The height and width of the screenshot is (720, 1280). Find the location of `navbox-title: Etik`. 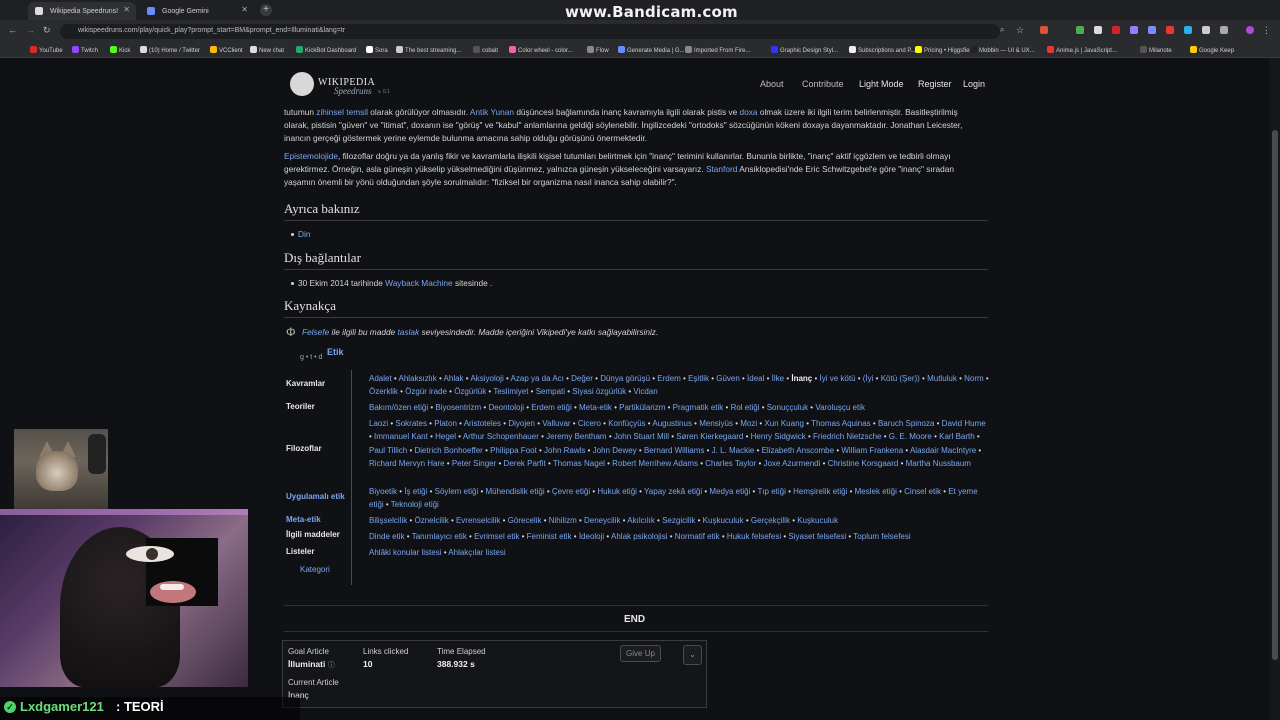

navbox-title: Etik is located at coordinates (335, 352).